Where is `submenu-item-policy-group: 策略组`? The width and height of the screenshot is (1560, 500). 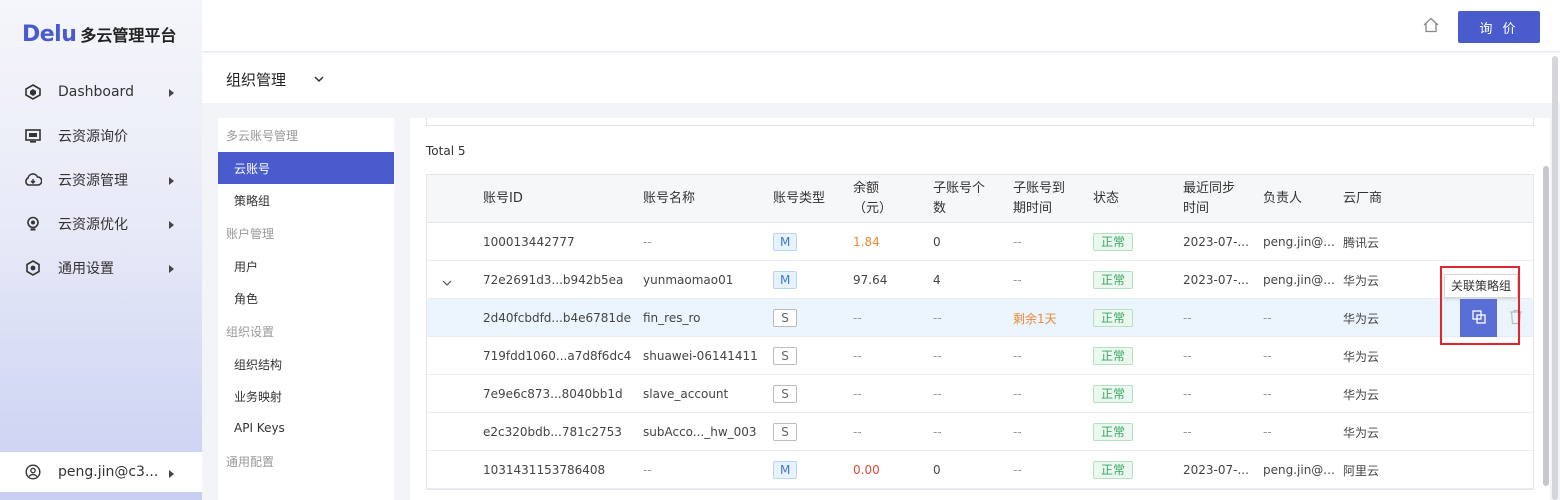
submenu-item-policy-group: 策略组 is located at coordinates (306, 200).